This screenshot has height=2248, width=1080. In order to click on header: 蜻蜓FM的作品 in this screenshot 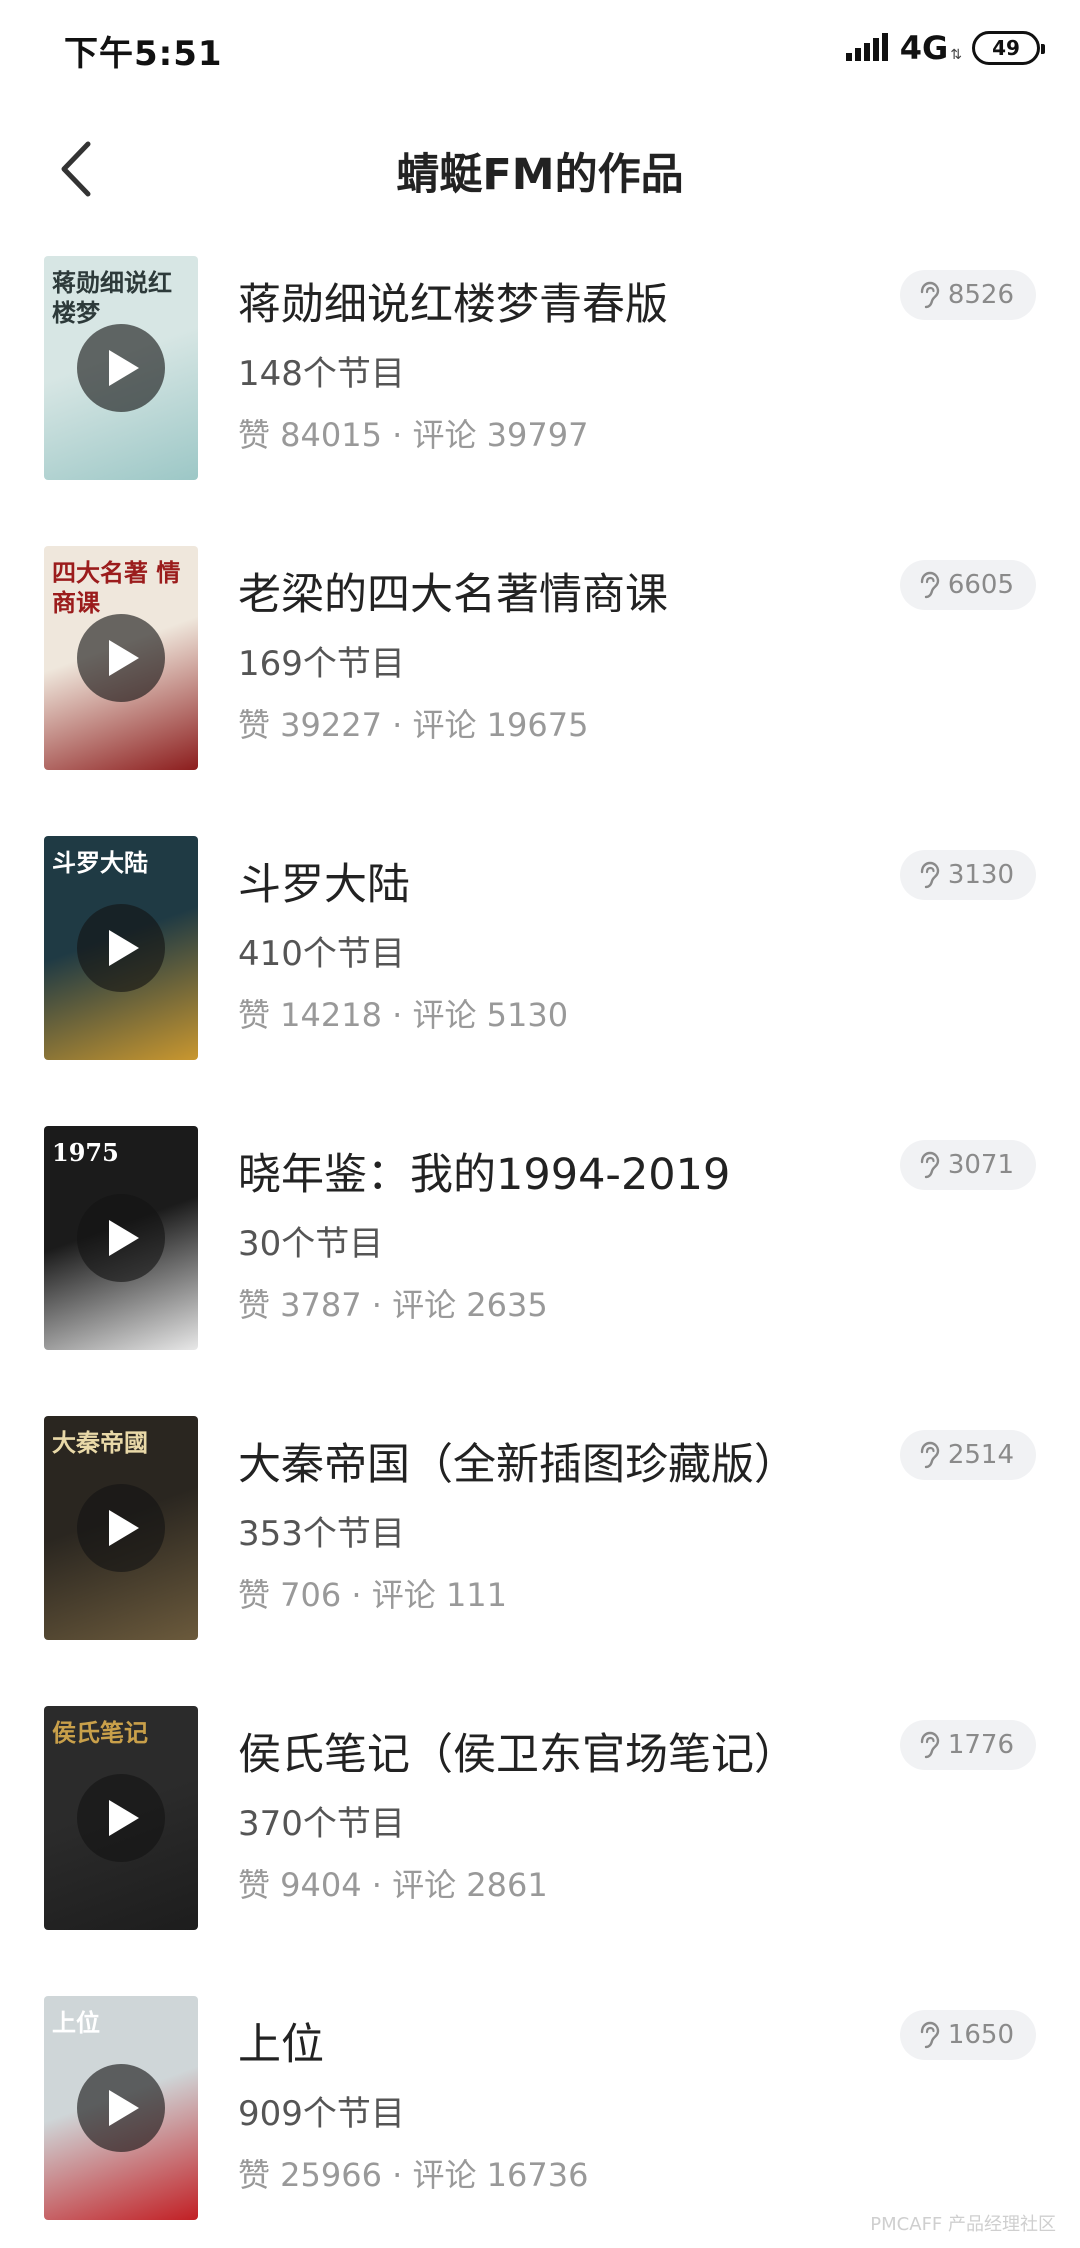, I will do `click(540, 170)`.